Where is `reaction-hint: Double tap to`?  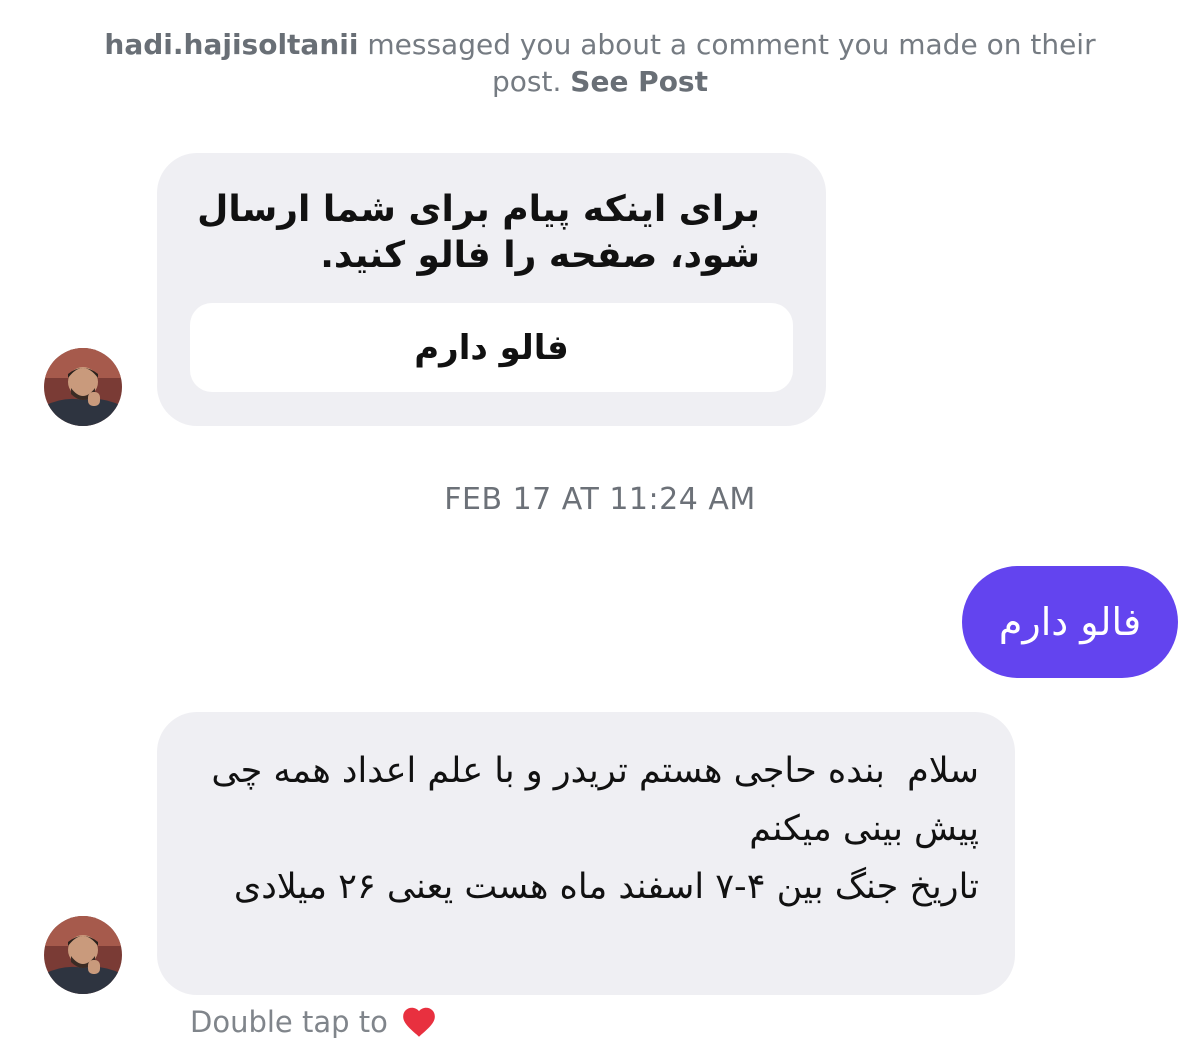
reaction-hint: Double tap to is located at coordinates (314, 1022).